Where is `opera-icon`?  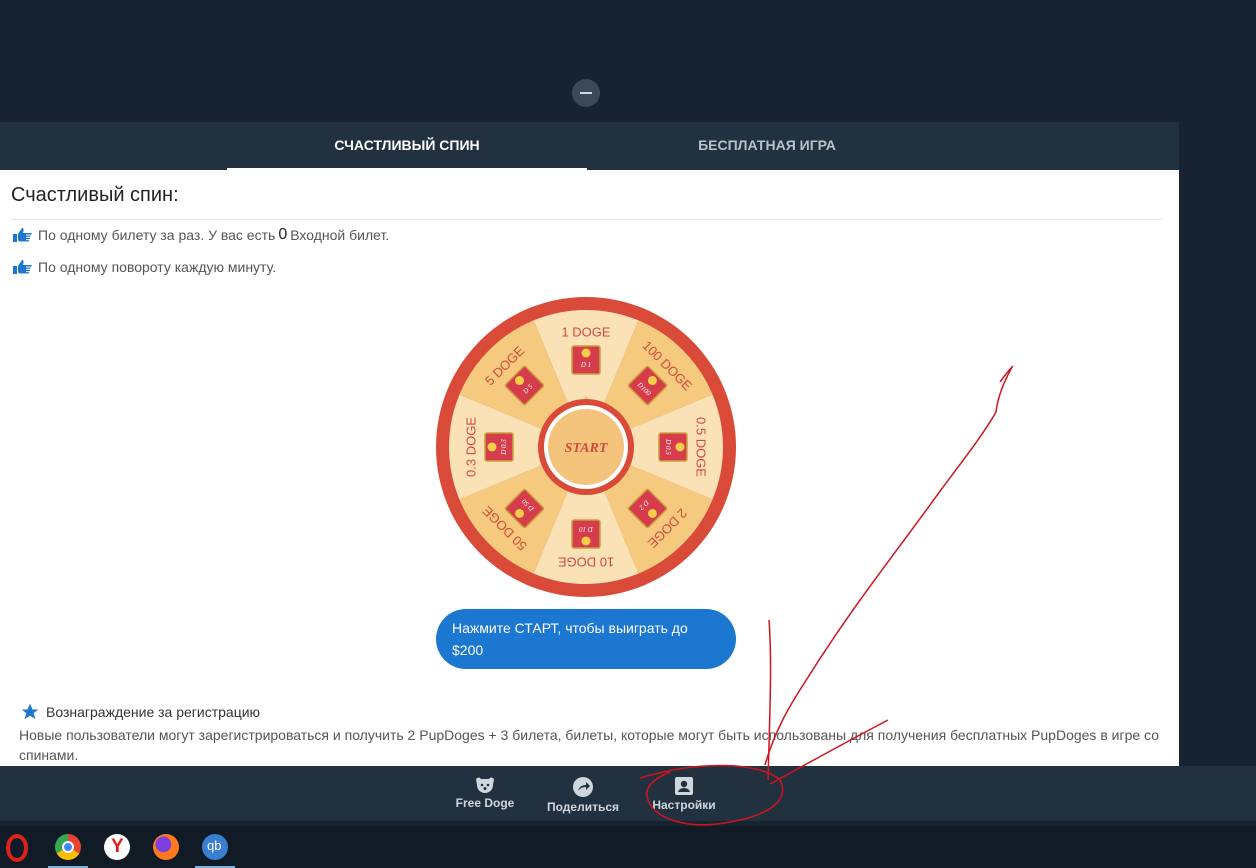 opera-icon is located at coordinates (17, 848).